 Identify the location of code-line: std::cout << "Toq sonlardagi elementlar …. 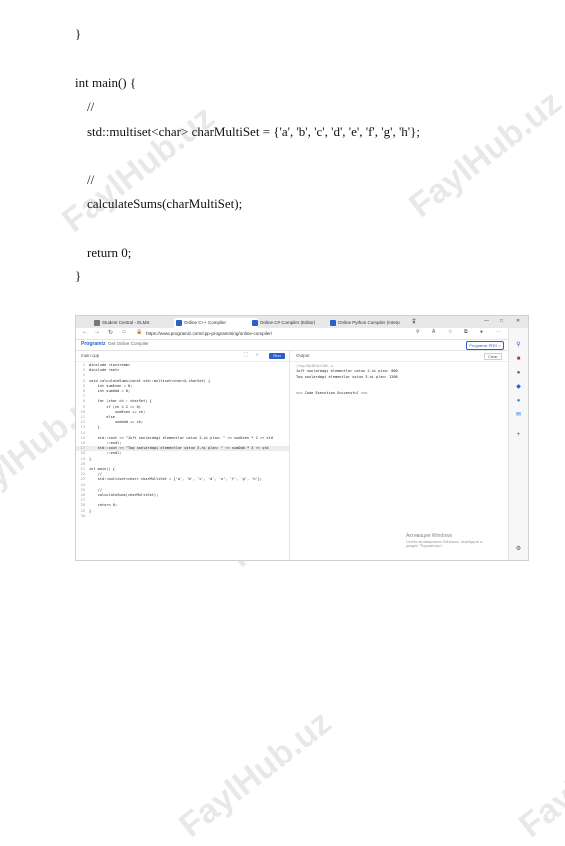
(179, 448).